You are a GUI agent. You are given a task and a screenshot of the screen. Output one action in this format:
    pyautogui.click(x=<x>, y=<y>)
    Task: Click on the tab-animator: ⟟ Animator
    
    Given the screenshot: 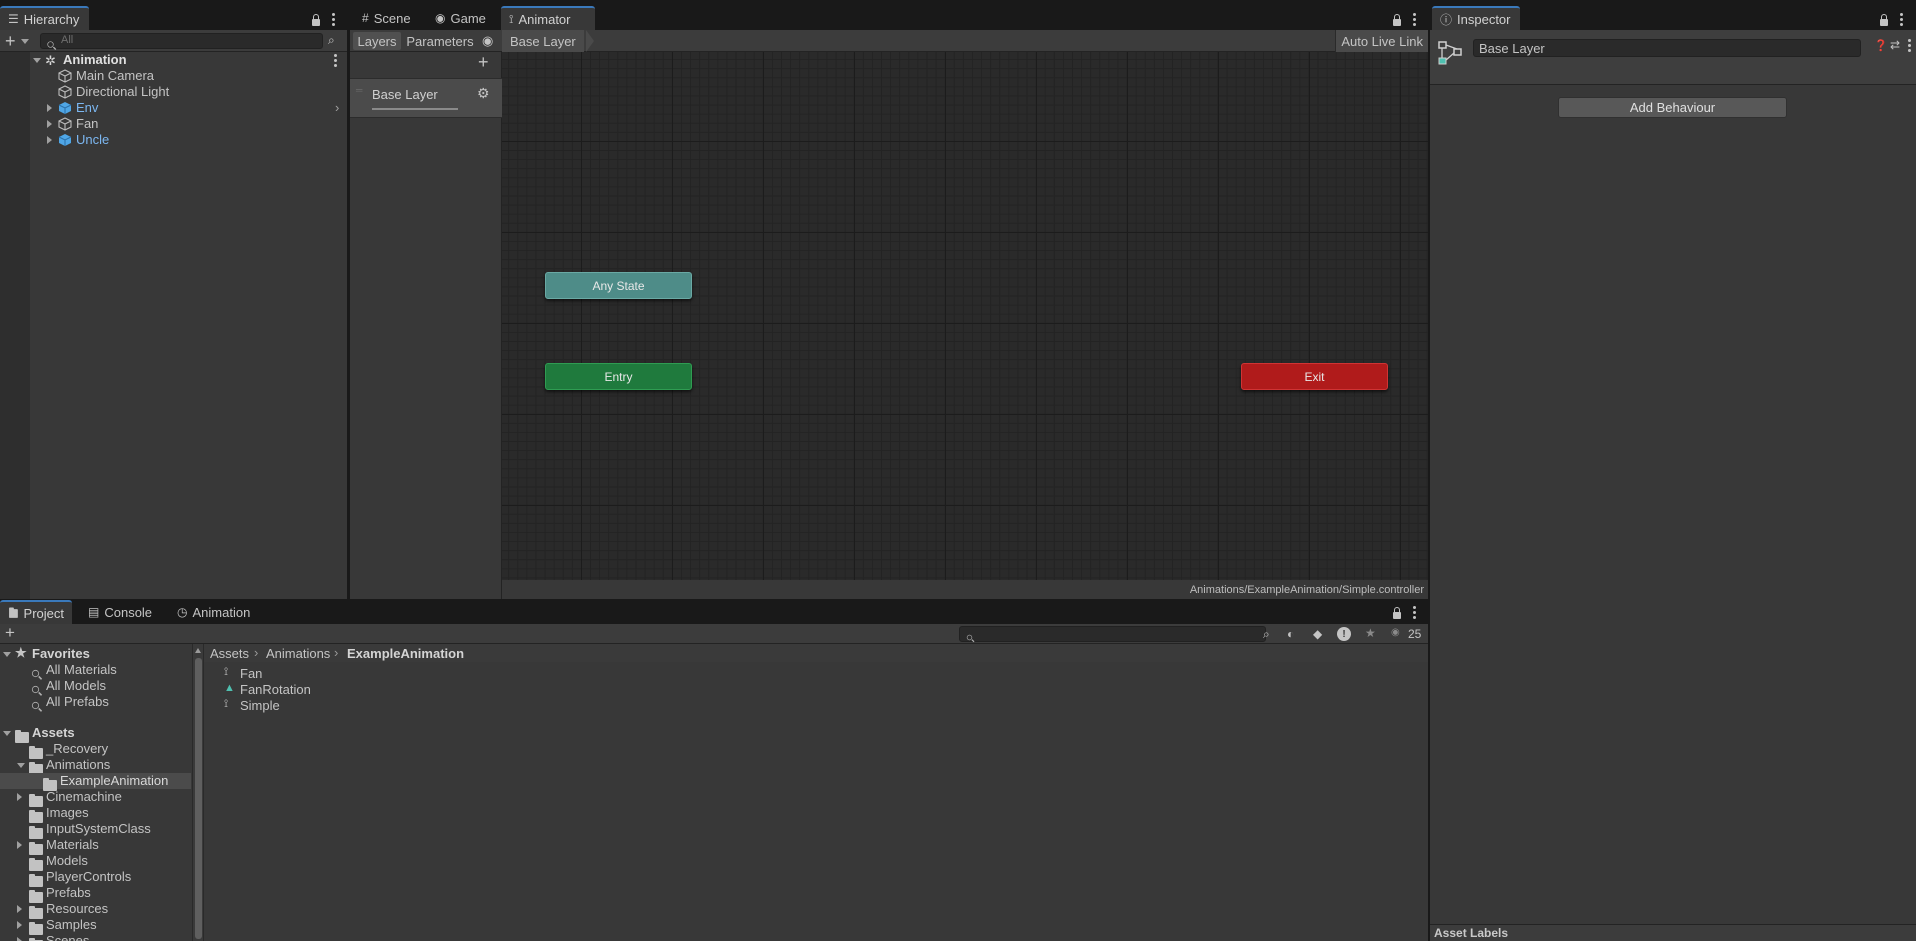 What is the action you would take?
    pyautogui.click(x=548, y=18)
    